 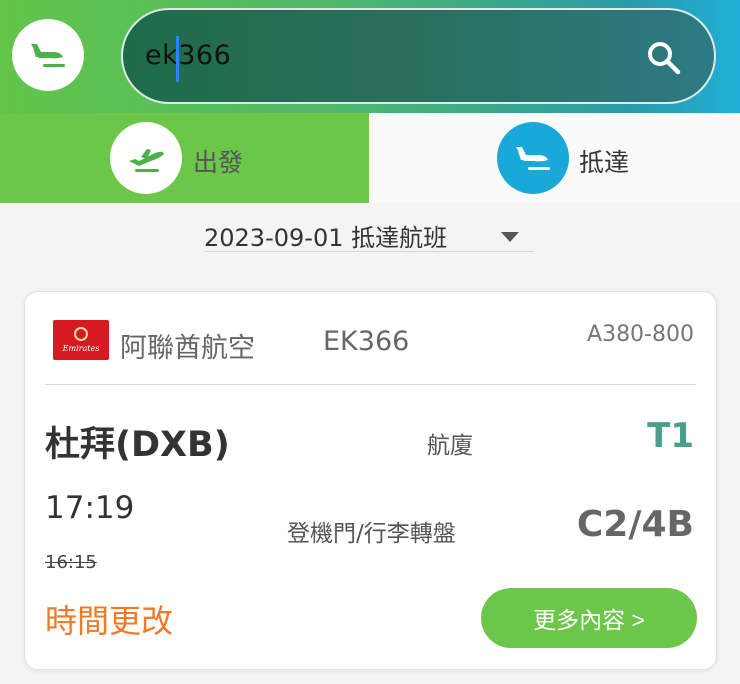 What do you see at coordinates (640, 334) in the screenshot?
I see `aircraft-type: A380-800` at bounding box center [640, 334].